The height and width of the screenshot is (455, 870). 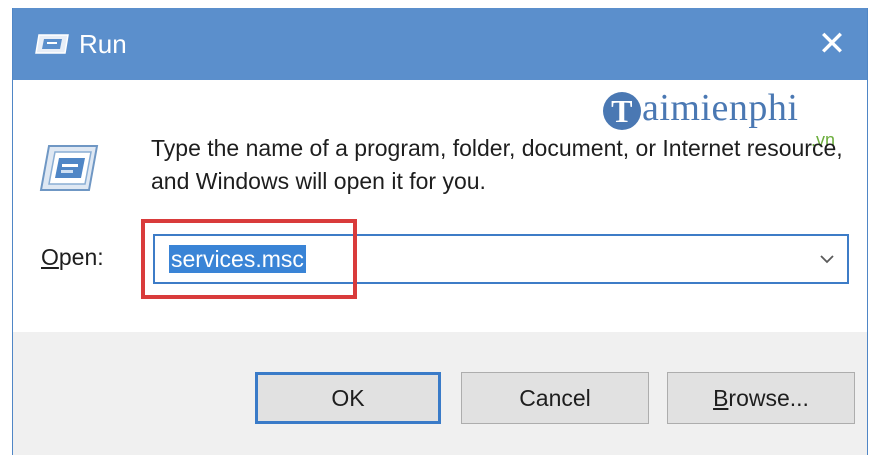 What do you see at coordinates (69, 168) in the screenshot?
I see `run-program-icon` at bounding box center [69, 168].